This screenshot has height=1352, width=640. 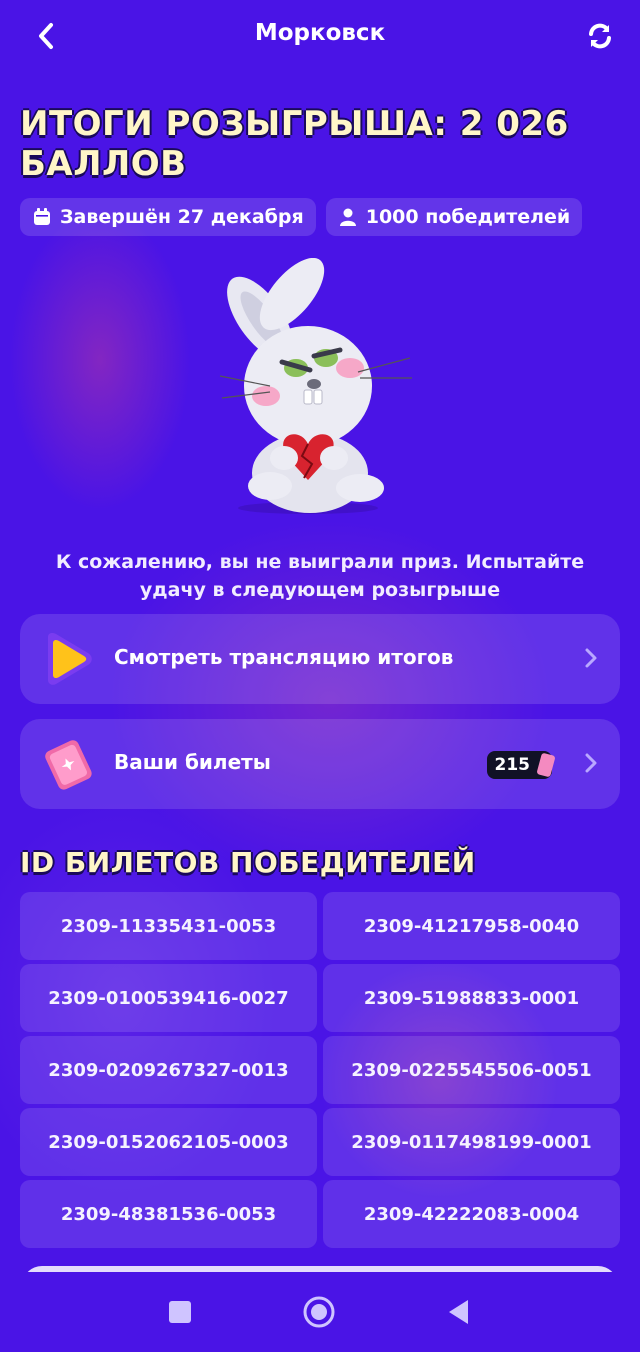 I want to click on winners-chip: 1000 победителей, so click(x=454, y=217).